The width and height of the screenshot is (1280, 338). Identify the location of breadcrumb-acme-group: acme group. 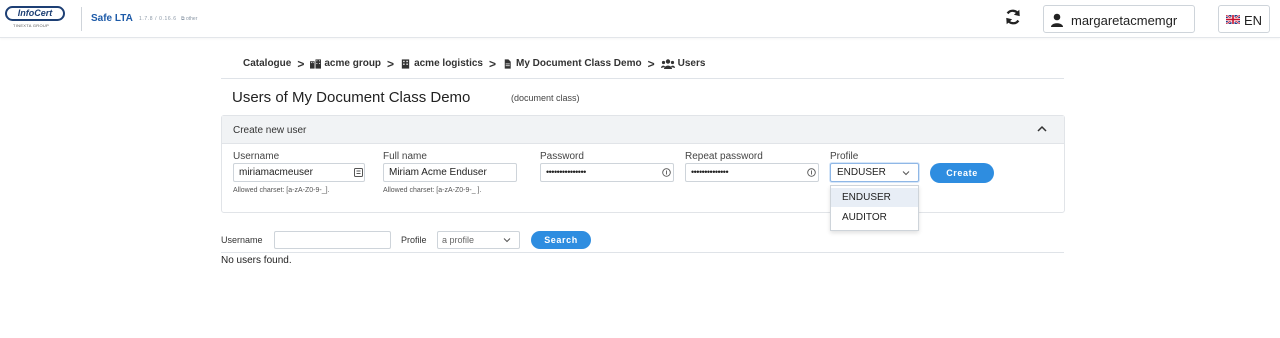
(345, 64).